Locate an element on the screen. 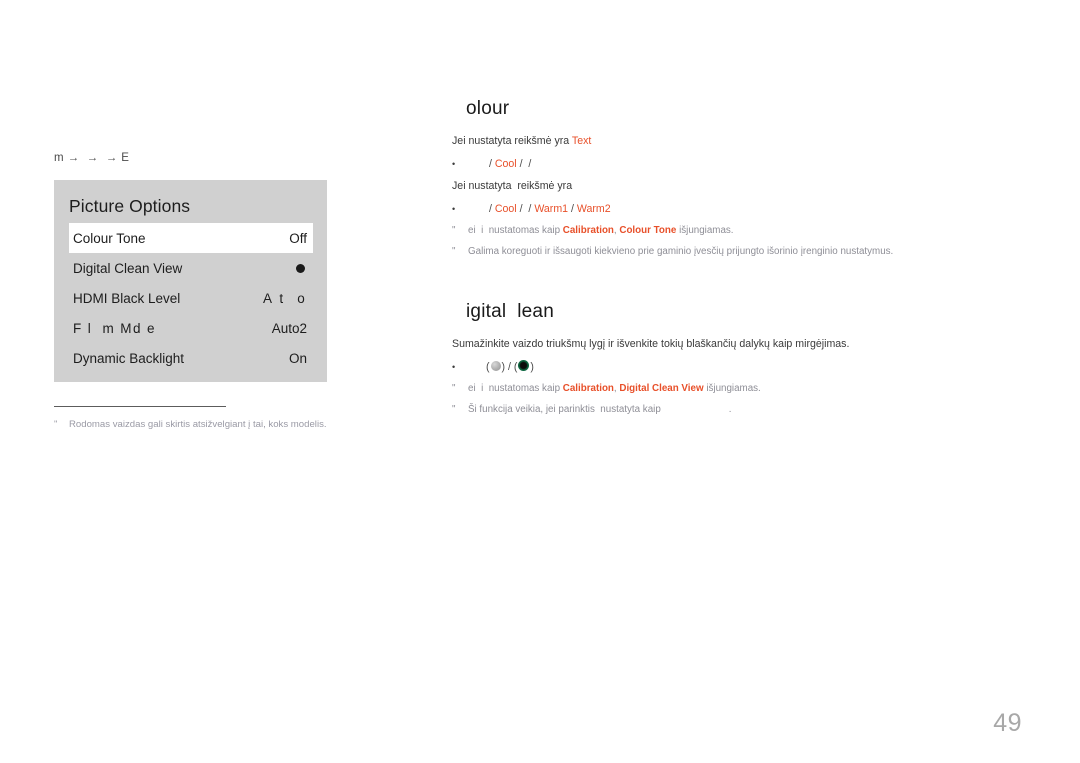 The height and width of the screenshot is (763, 1080). left-column: m → → → E is located at coordinates (224, 158).